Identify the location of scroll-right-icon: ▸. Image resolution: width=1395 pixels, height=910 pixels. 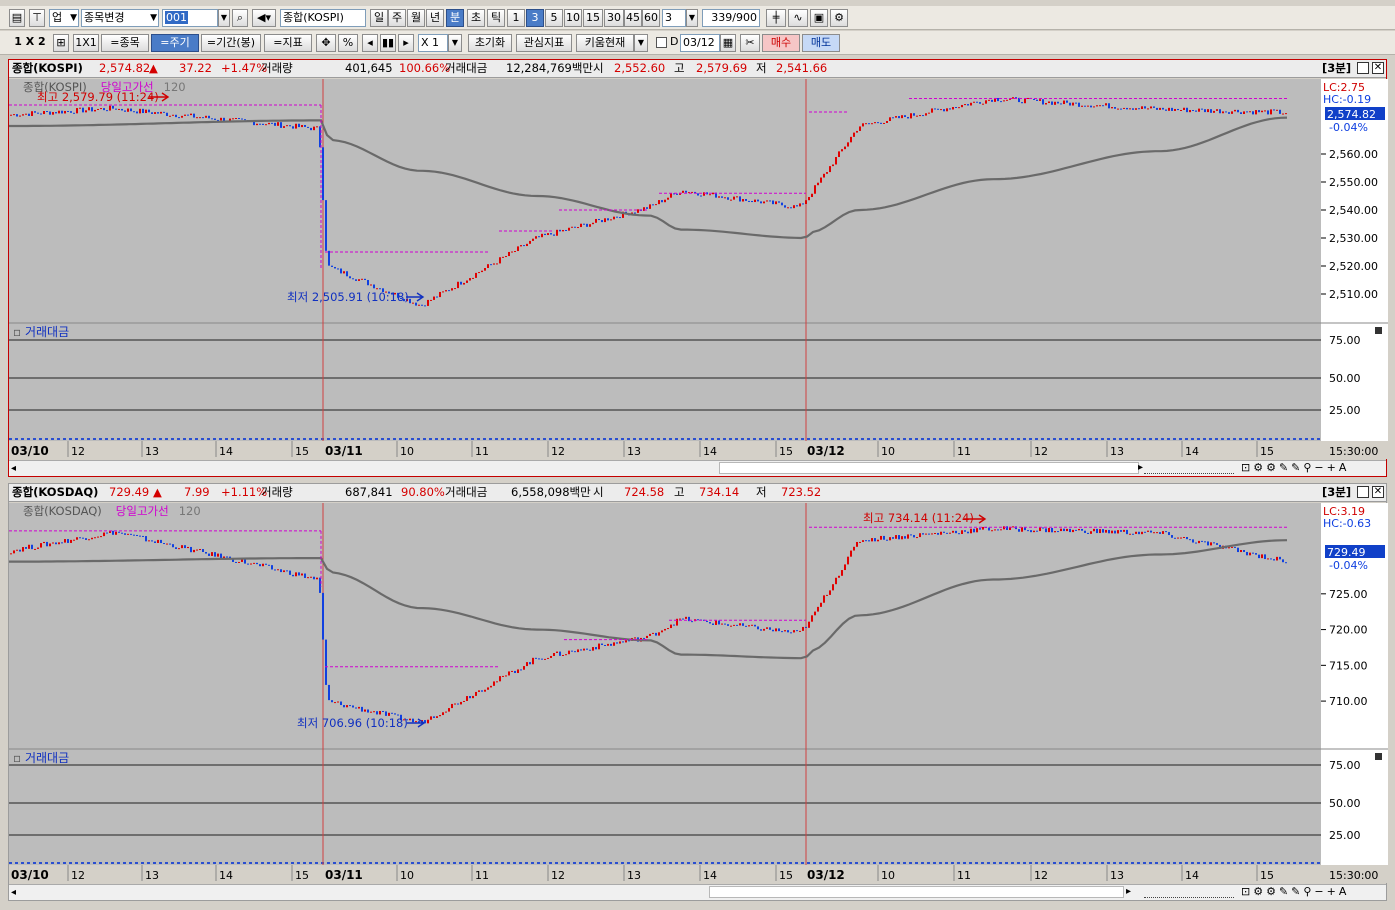
(406, 43).